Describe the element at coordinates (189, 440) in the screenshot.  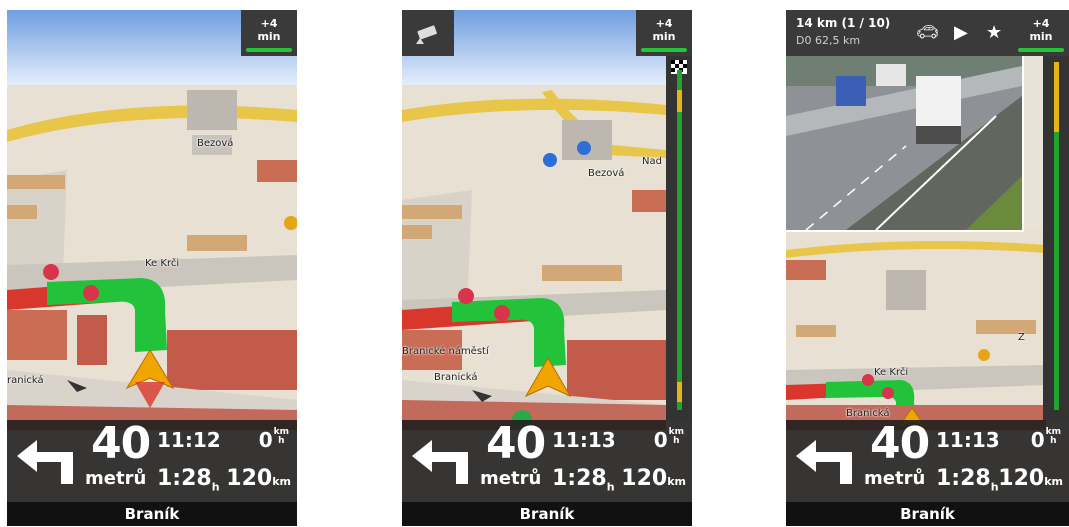
I see `arrival-time: 11:12` at that location.